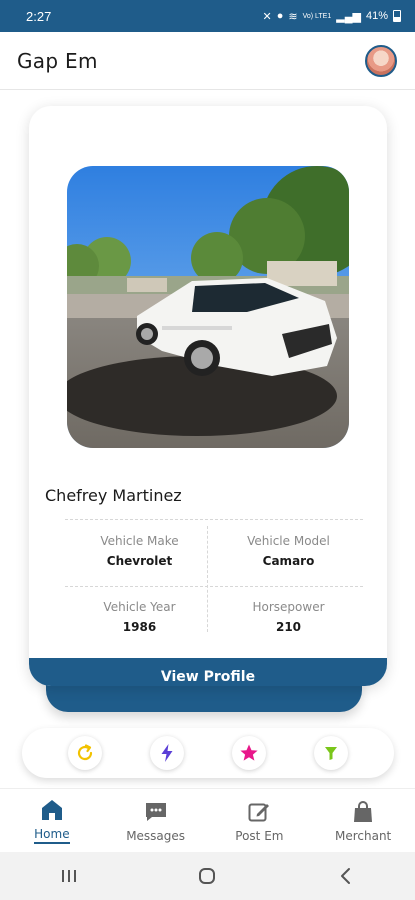  Describe the element at coordinates (288, 615) in the screenshot. I see `spec-horsepower: Horsepower 210` at that location.